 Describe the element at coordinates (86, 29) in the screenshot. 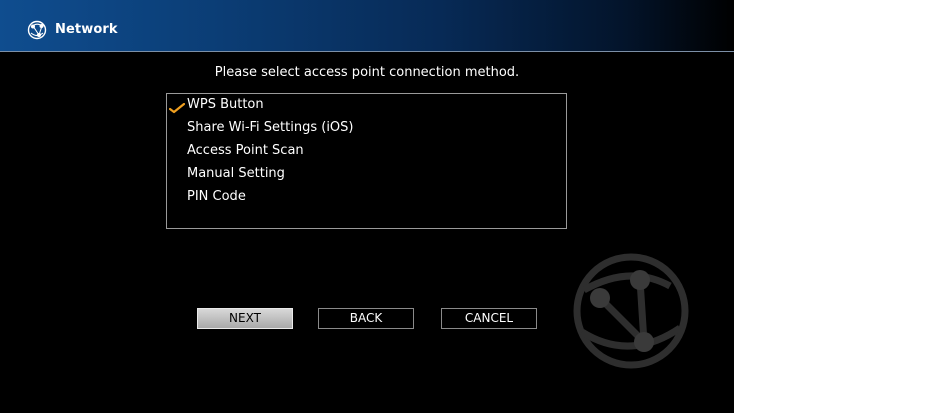

I see `page-title: Network` at that location.